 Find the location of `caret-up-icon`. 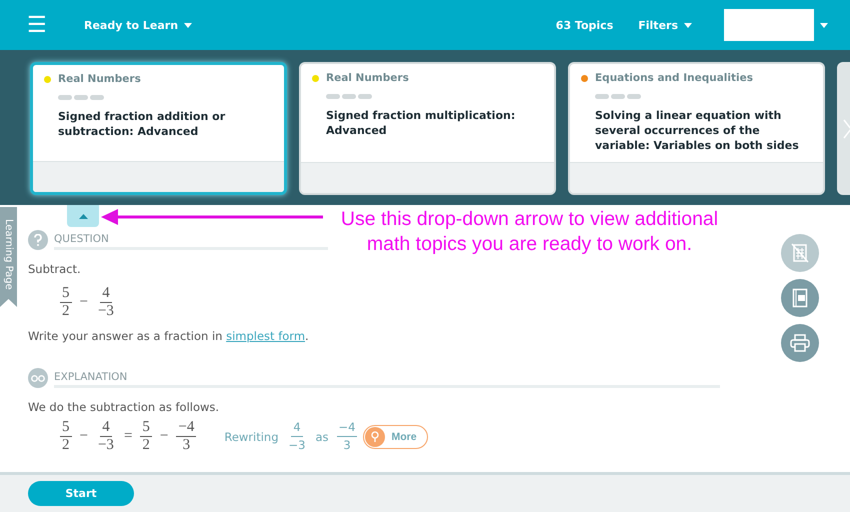

caret-up-icon is located at coordinates (83, 216).